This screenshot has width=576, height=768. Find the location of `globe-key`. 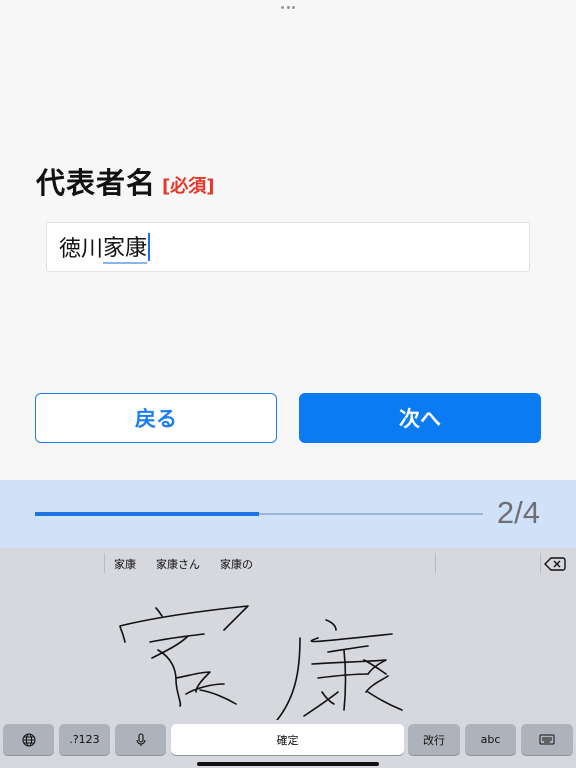

globe-key is located at coordinates (28, 739).